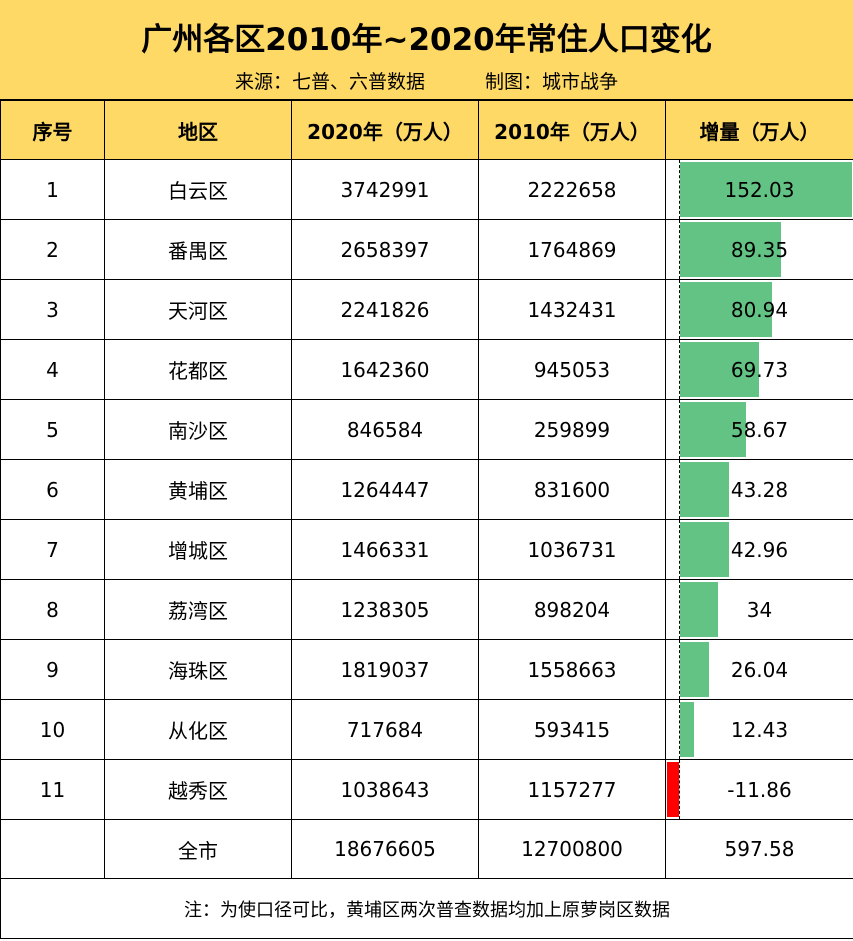 This screenshot has width=853, height=941. What do you see at coordinates (759, 849) in the screenshot?
I see `total-increase: 597.58` at bounding box center [759, 849].